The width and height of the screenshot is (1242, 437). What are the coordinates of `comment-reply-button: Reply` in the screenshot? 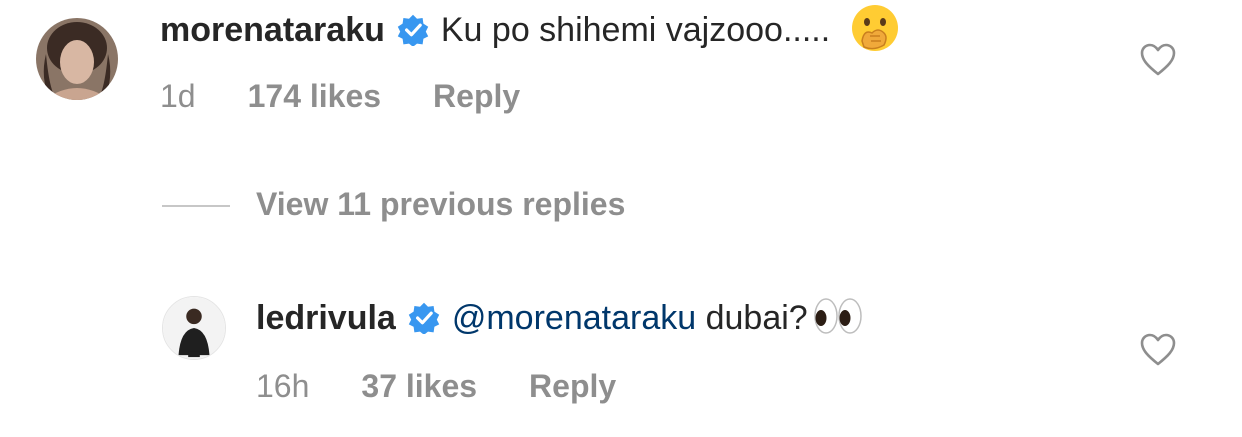 It's located at (476, 96).